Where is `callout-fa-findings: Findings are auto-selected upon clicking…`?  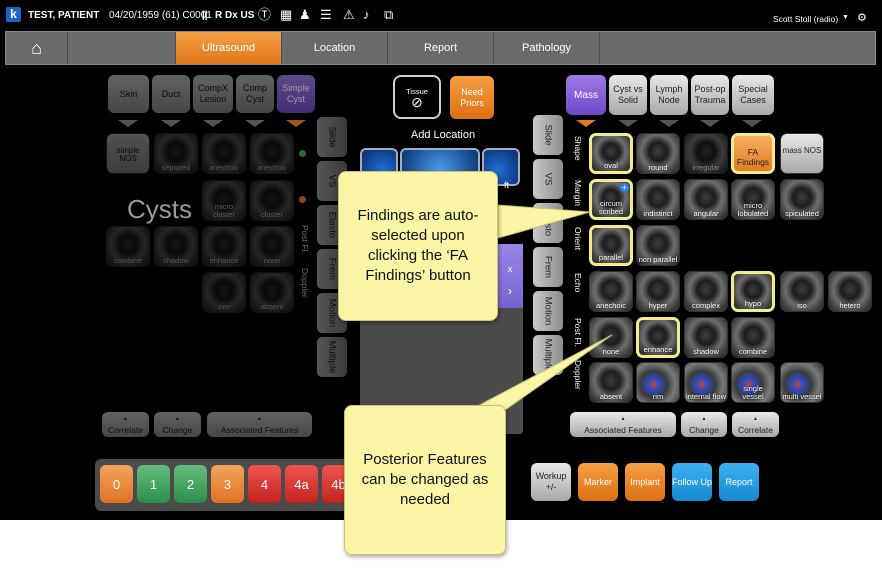
callout-fa-findings: Findings are auto-selected upon clicking… is located at coordinates (418, 246).